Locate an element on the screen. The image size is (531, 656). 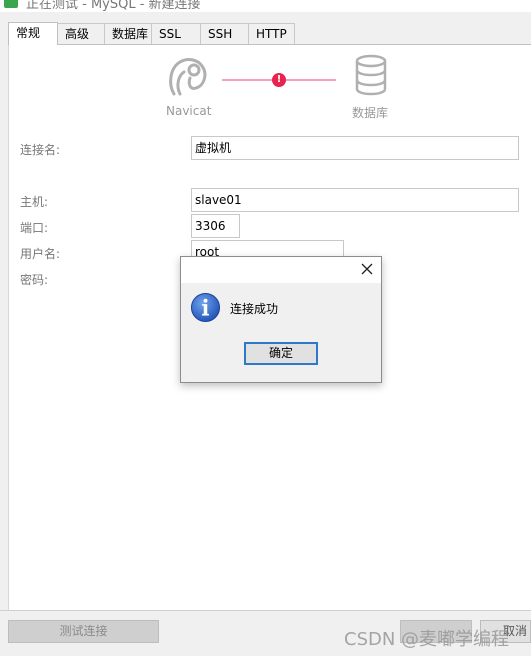
app-icon is located at coordinates (11, 4).